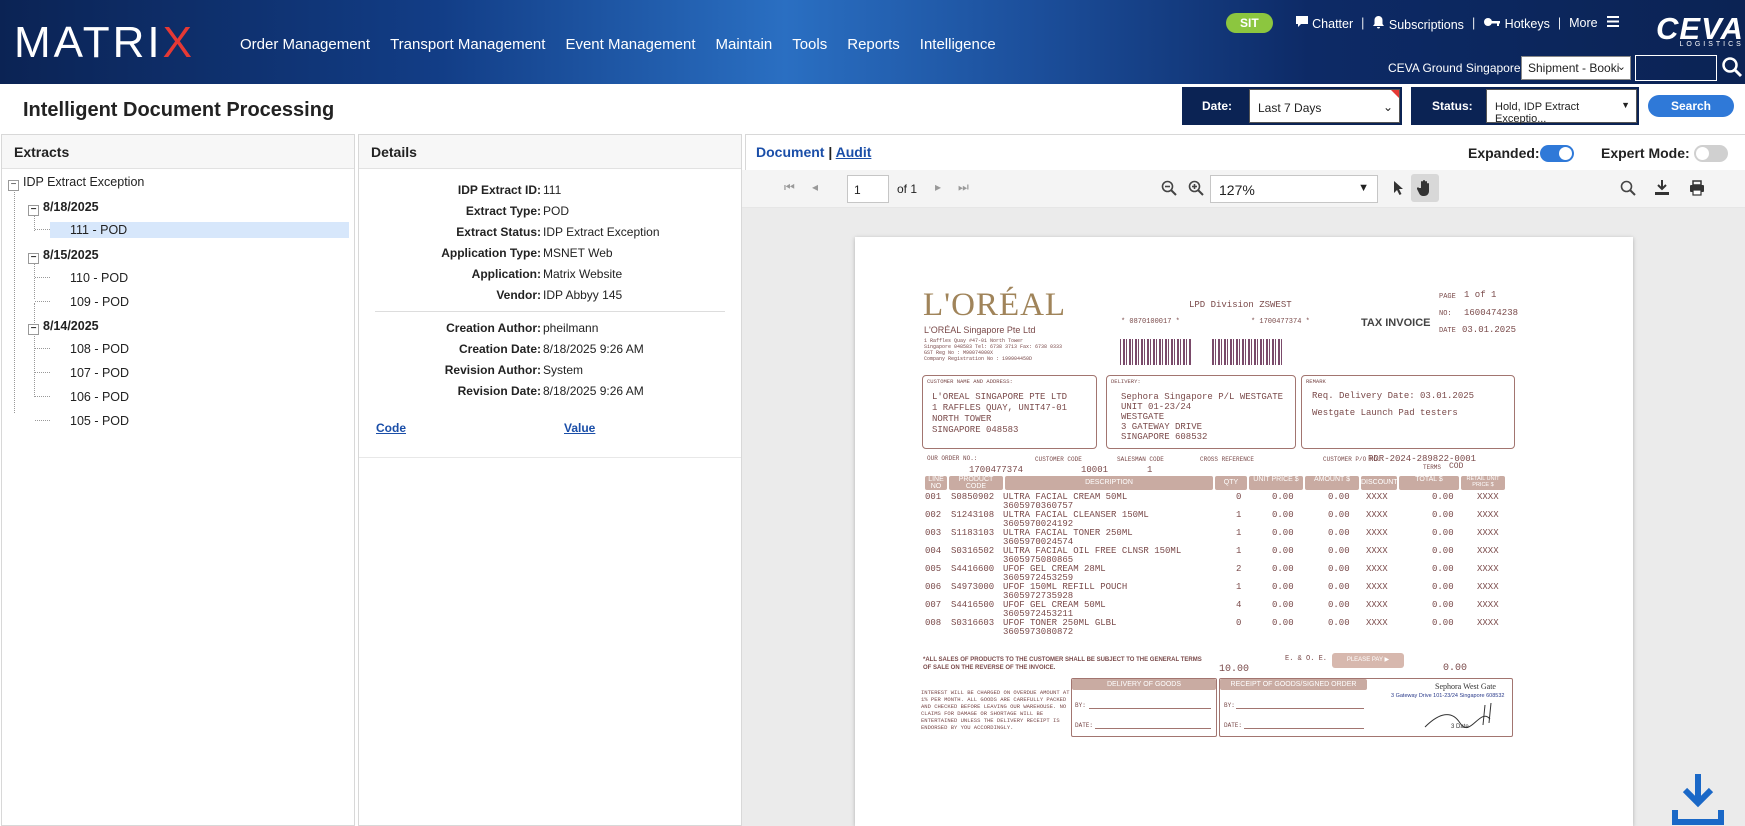  I want to click on tree-item-111-pod: 111 - POD, so click(199, 230).